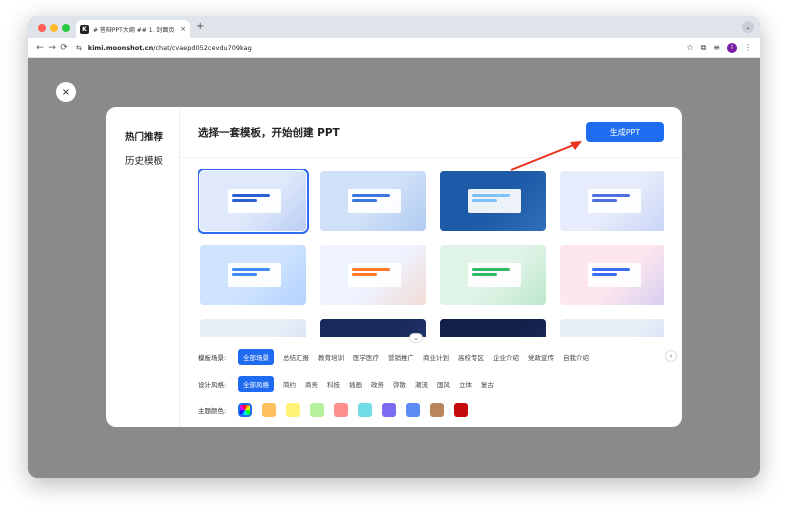 The height and width of the screenshot is (513, 788). What do you see at coordinates (42, 28) in the screenshot?
I see `close-window-button` at bounding box center [42, 28].